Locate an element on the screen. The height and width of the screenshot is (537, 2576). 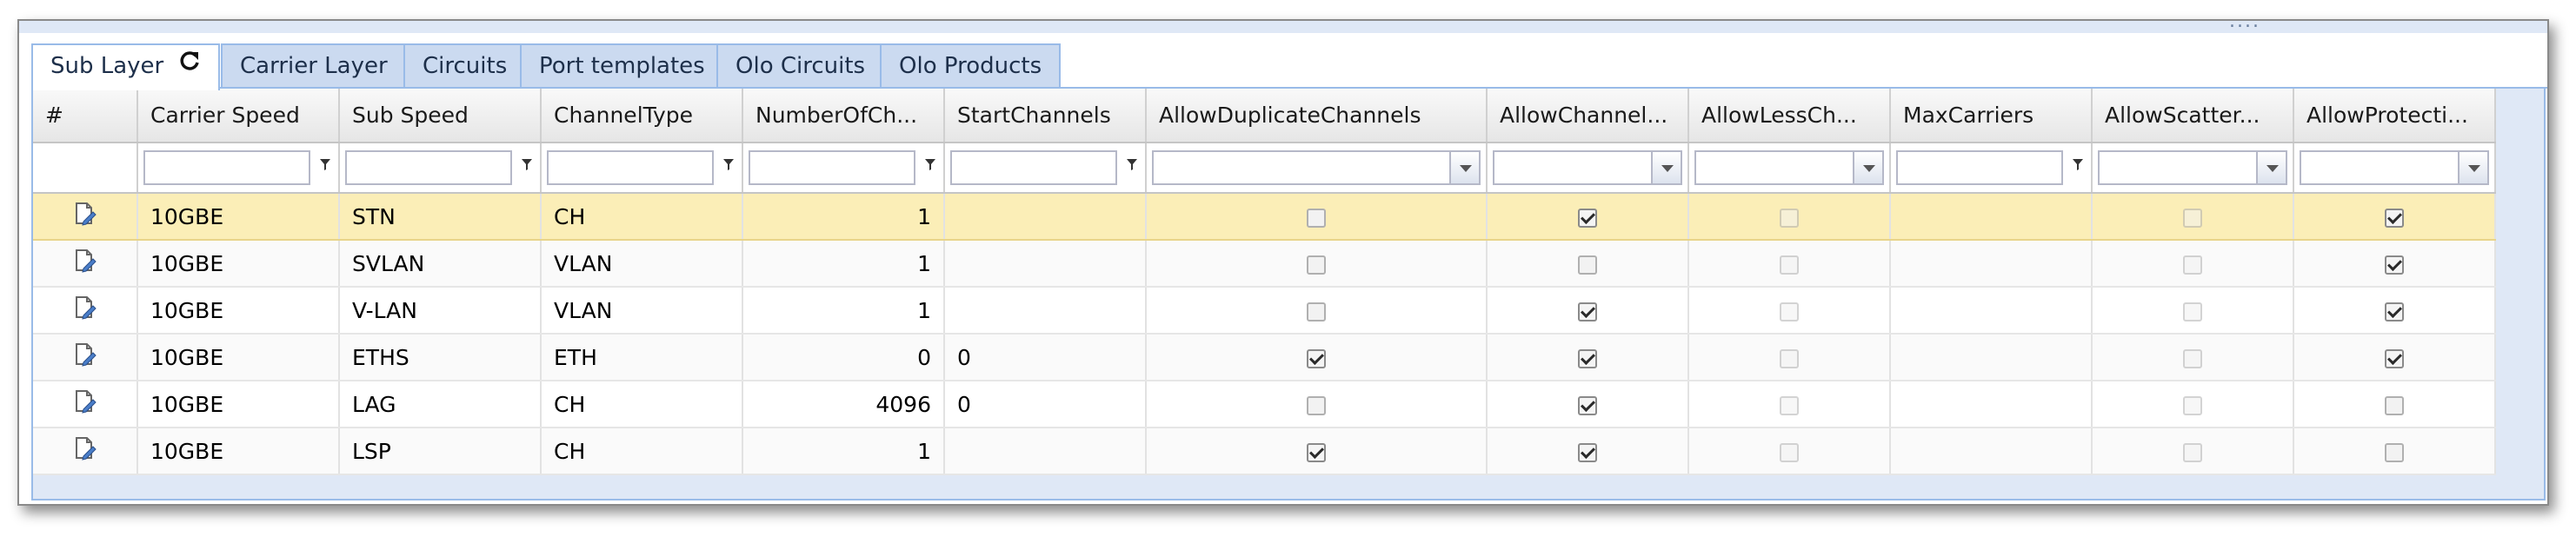
filter-combo-allow-duplicate-channels is located at coordinates (1301, 167).